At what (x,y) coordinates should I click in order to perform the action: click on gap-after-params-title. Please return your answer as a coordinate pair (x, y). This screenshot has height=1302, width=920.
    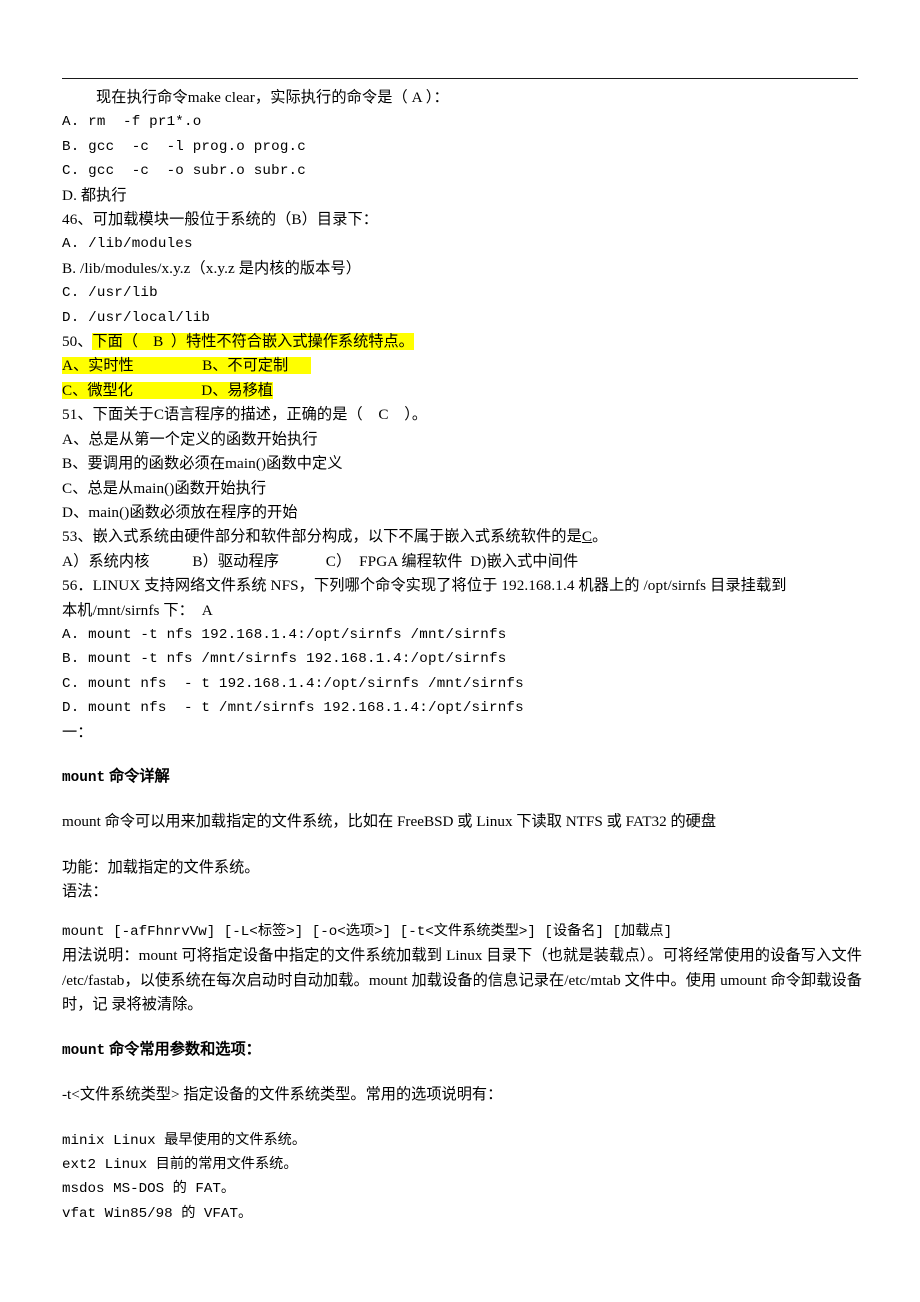
    Looking at the image, I should click on (462, 1072).